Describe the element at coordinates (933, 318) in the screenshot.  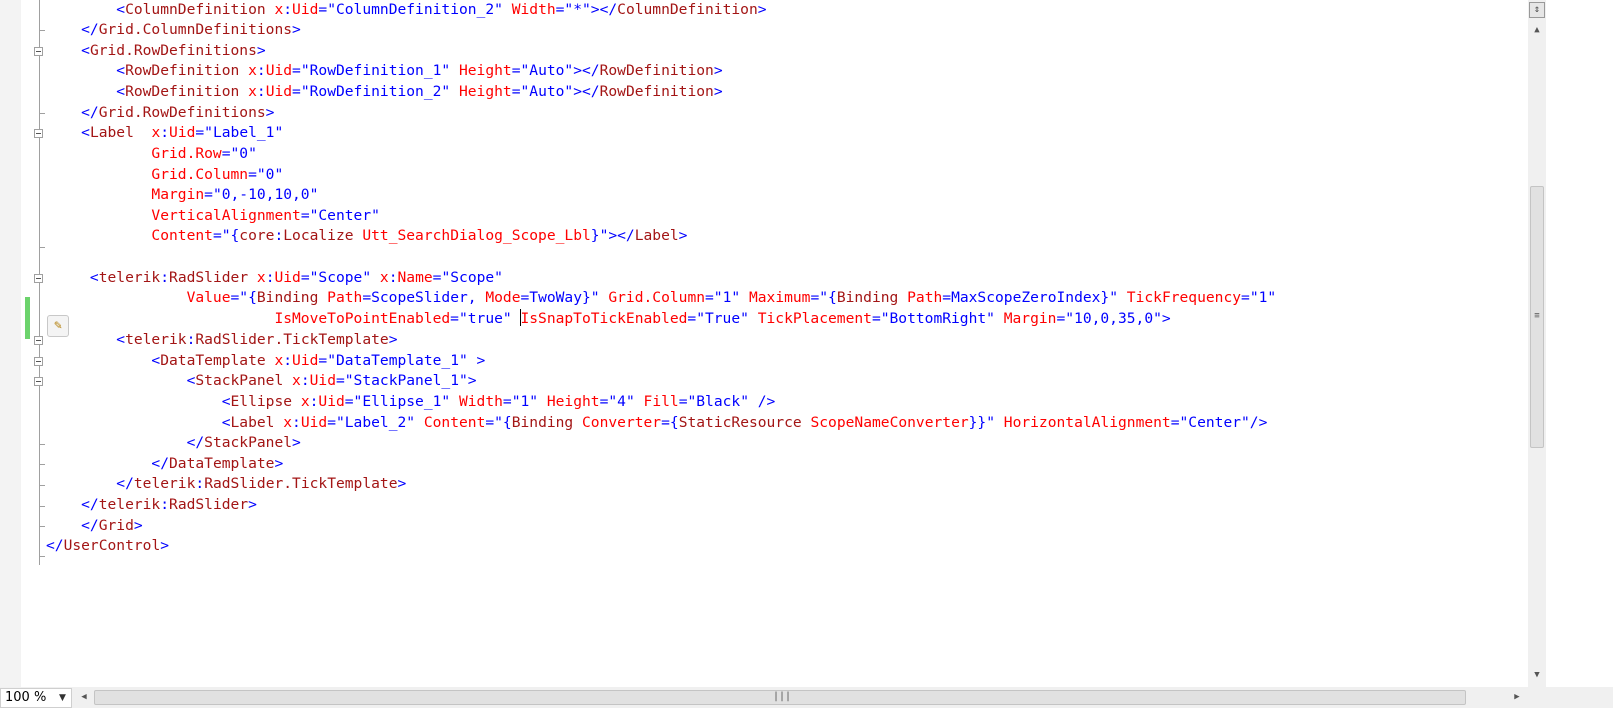
I see `code-token: ="BottomRight"` at that location.